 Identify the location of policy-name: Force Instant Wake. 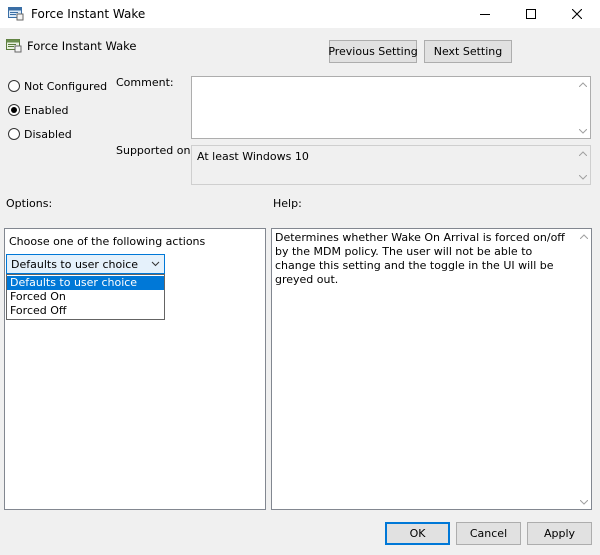
(82, 46).